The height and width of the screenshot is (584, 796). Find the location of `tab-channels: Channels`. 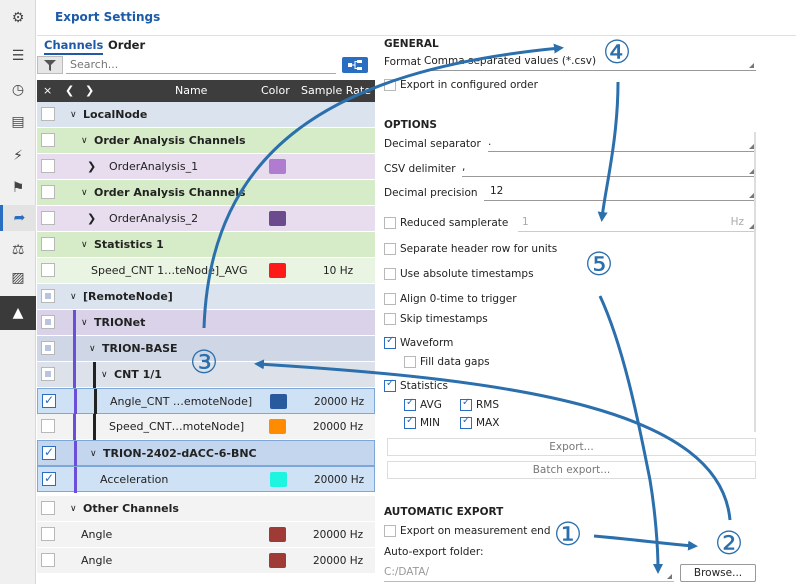

tab-channels: Channels is located at coordinates (74, 46).